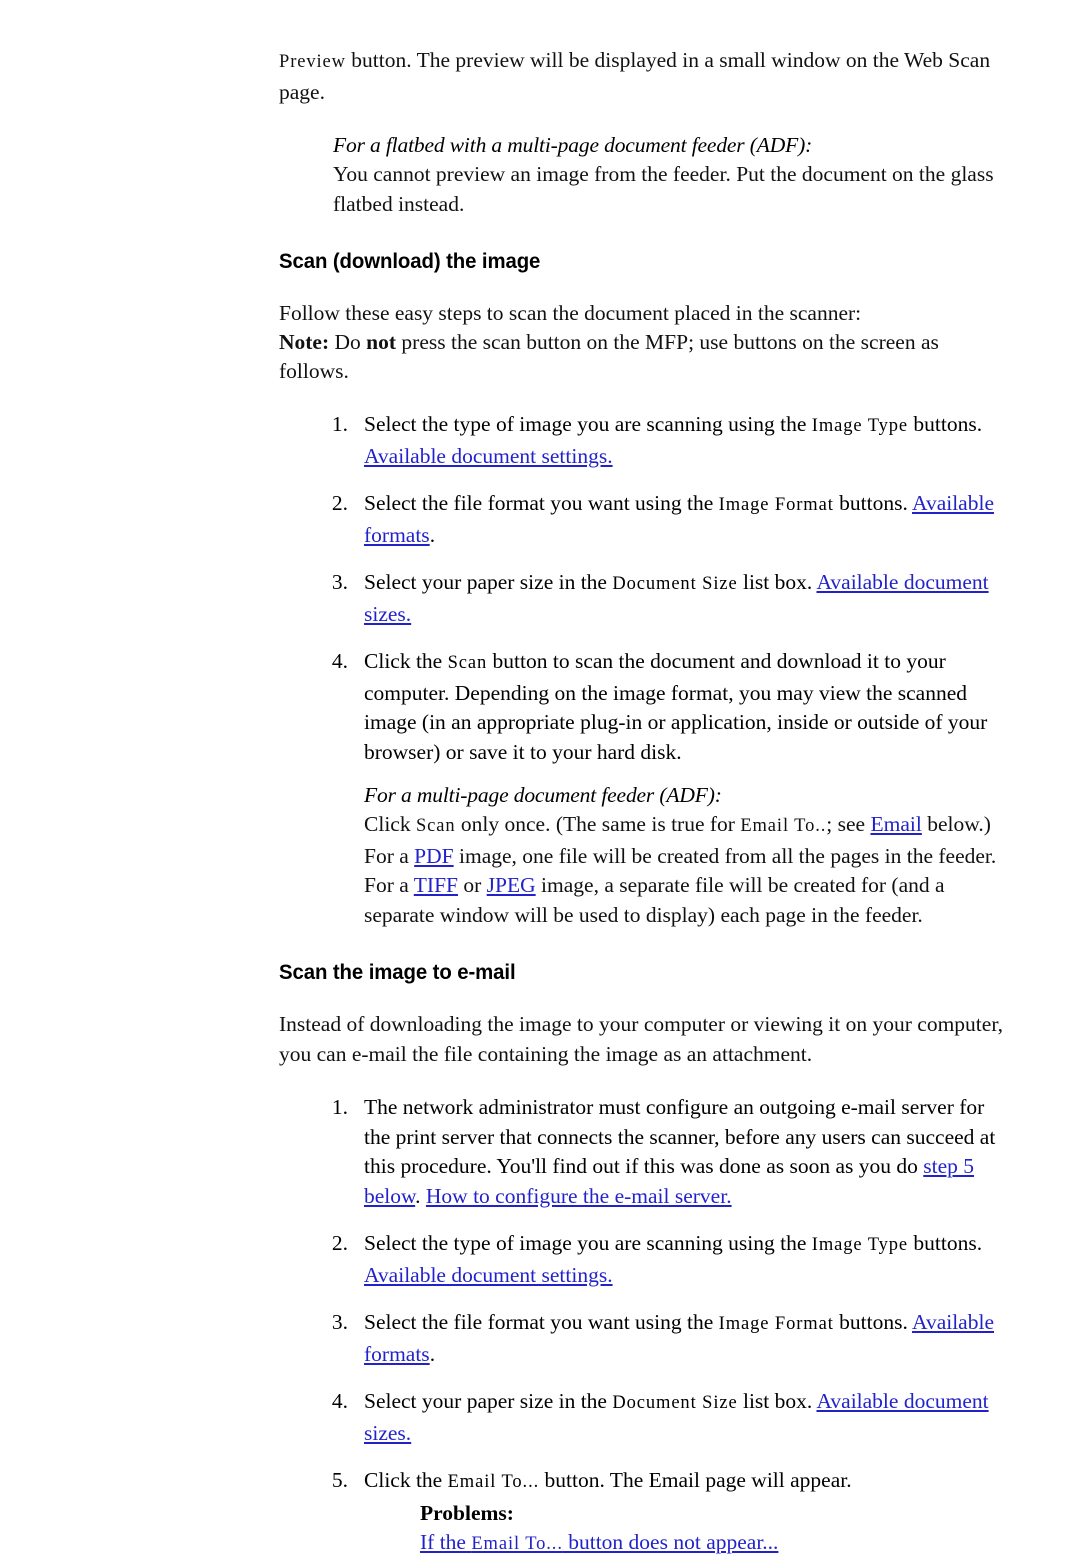 This screenshot has width=1080, height=1559. What do you see at coordinates (895, 824) in the screenshot?
I see `link-email: Email` at bounding box center [895, 824].